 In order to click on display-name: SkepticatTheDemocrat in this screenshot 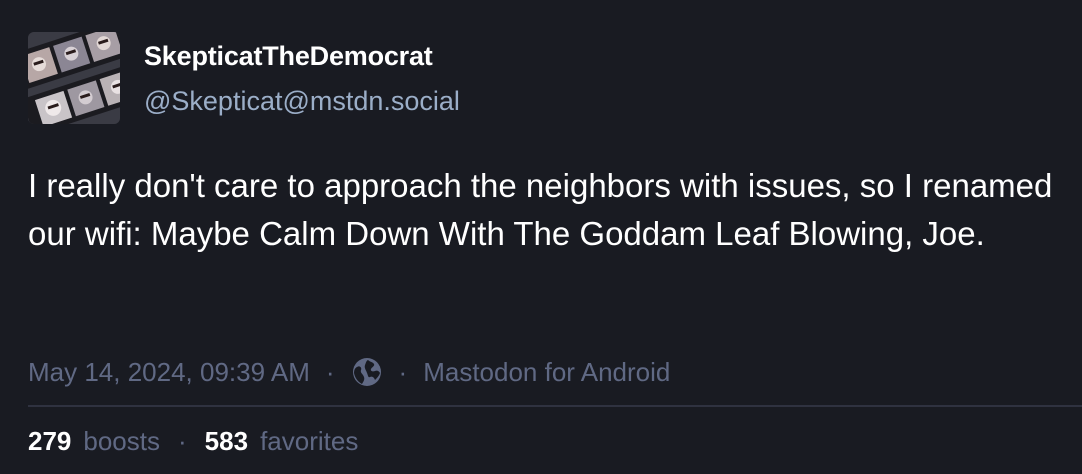, I will do `click(302, 56)`.